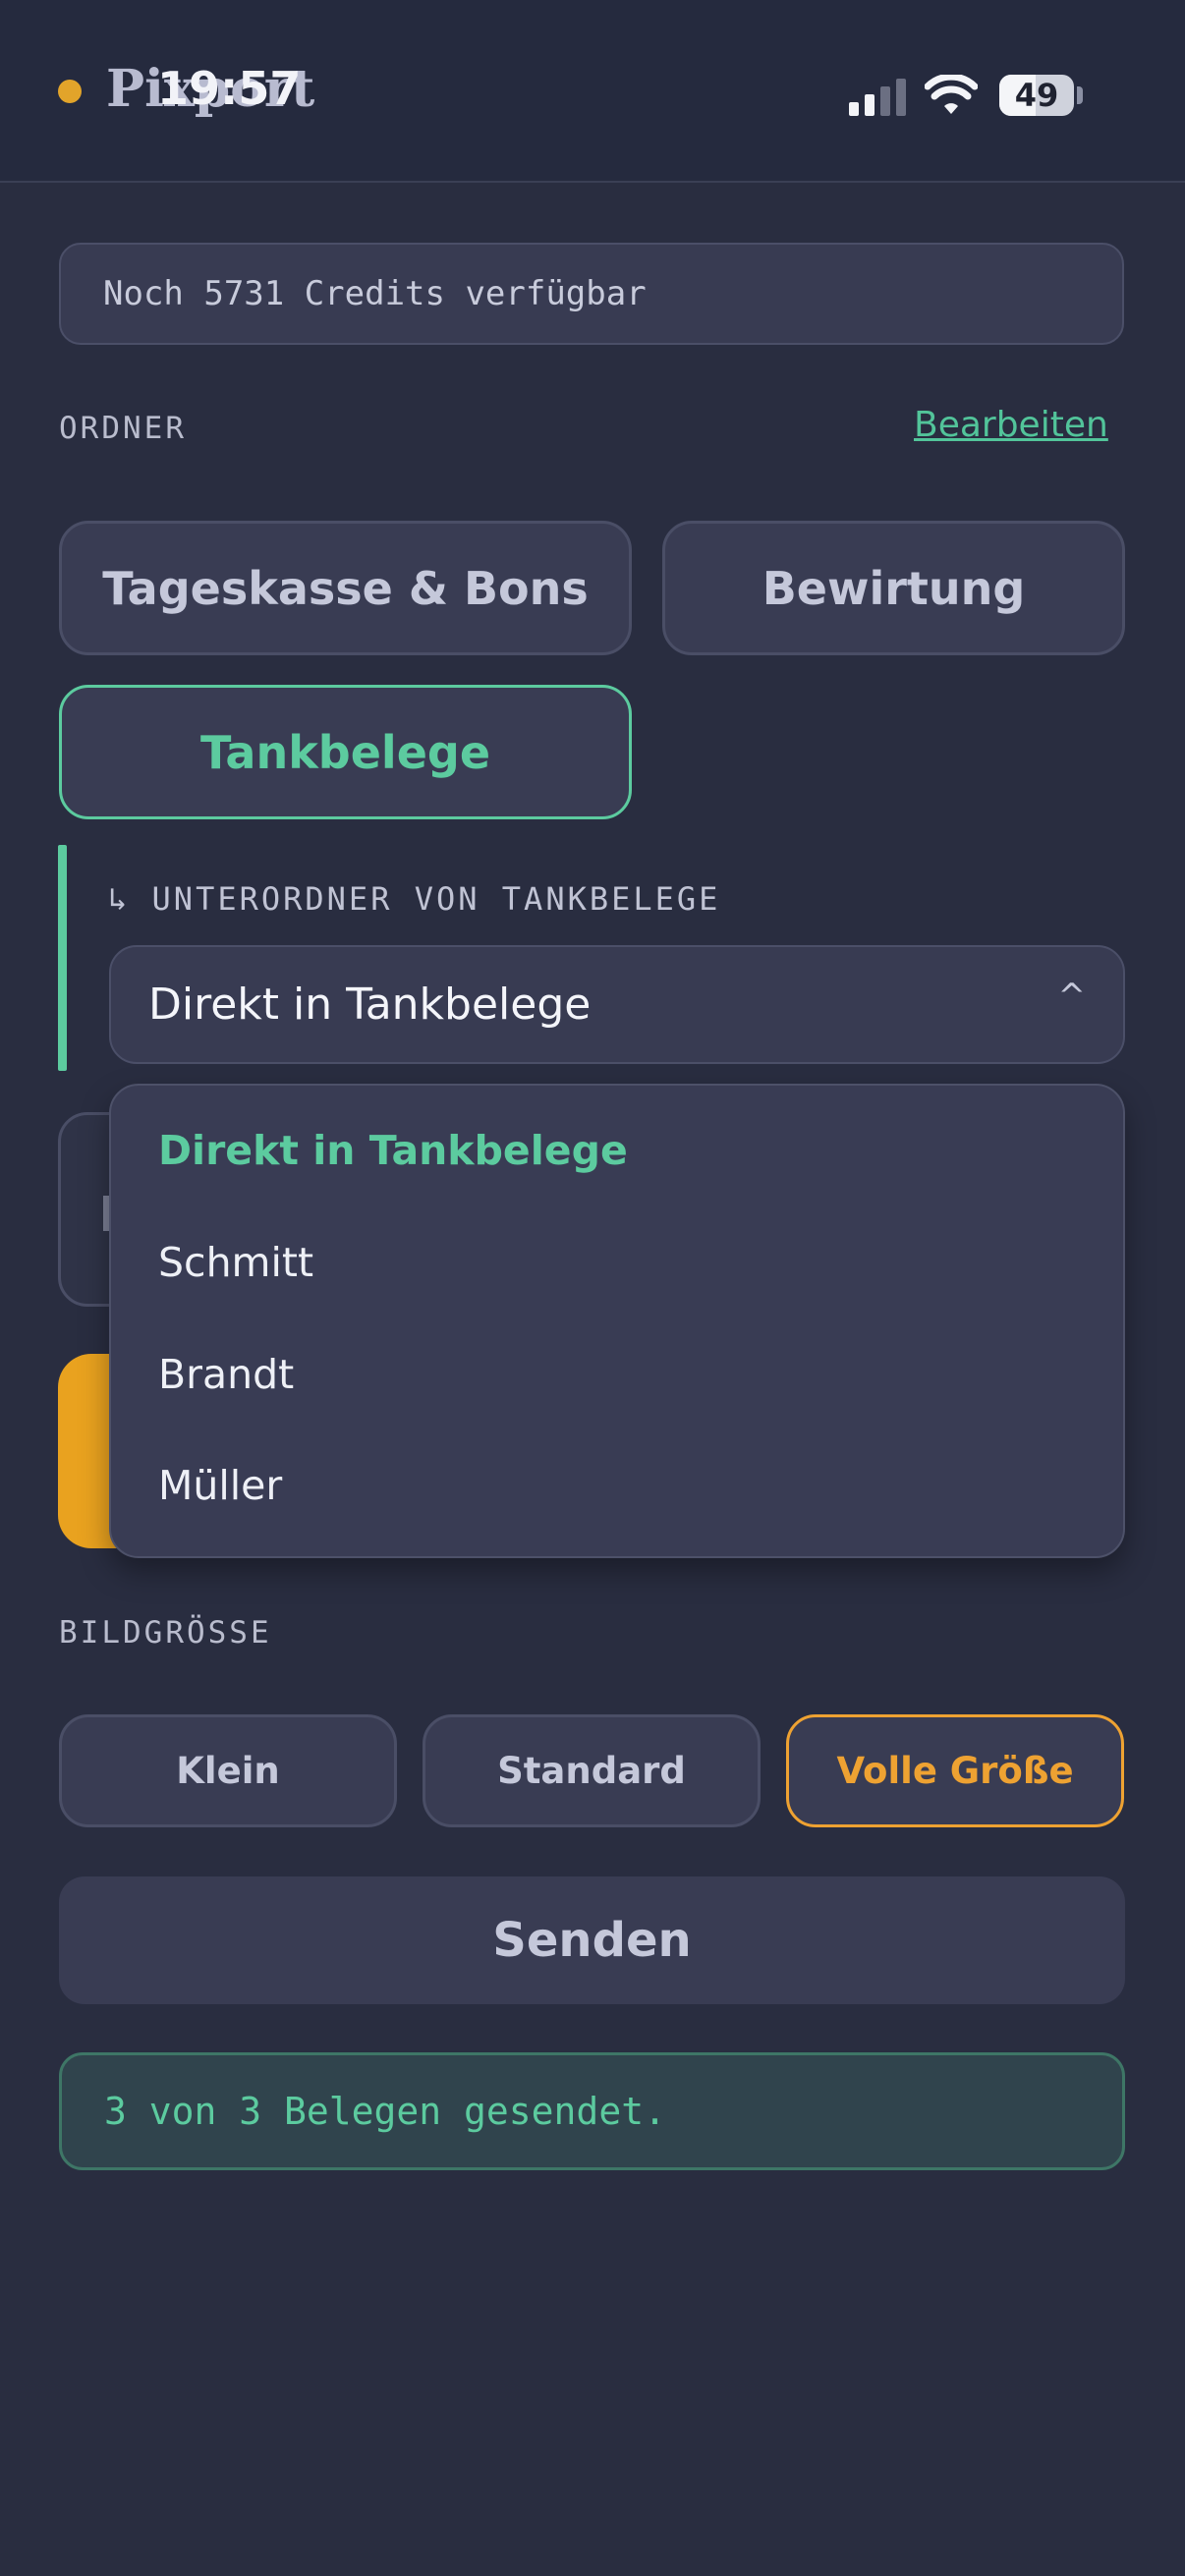  I want to click on dropdown-option-brandt: Brandt, so click(226, 1374).